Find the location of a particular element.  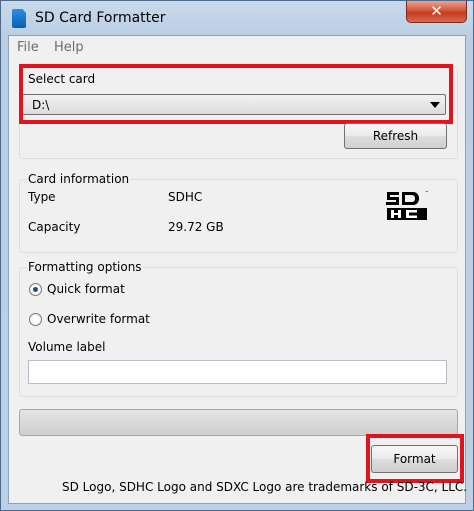

sdhc-logo-icon: ™ is located at coordinates (407, 205).